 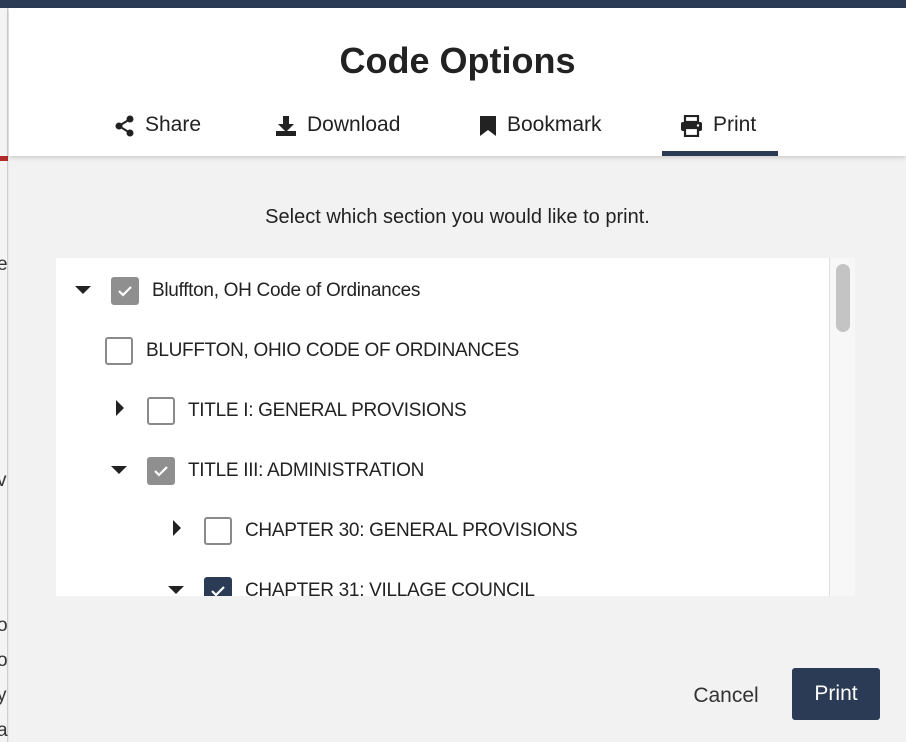 I want to click on tab-print: Print, so click(x=718, y=133).